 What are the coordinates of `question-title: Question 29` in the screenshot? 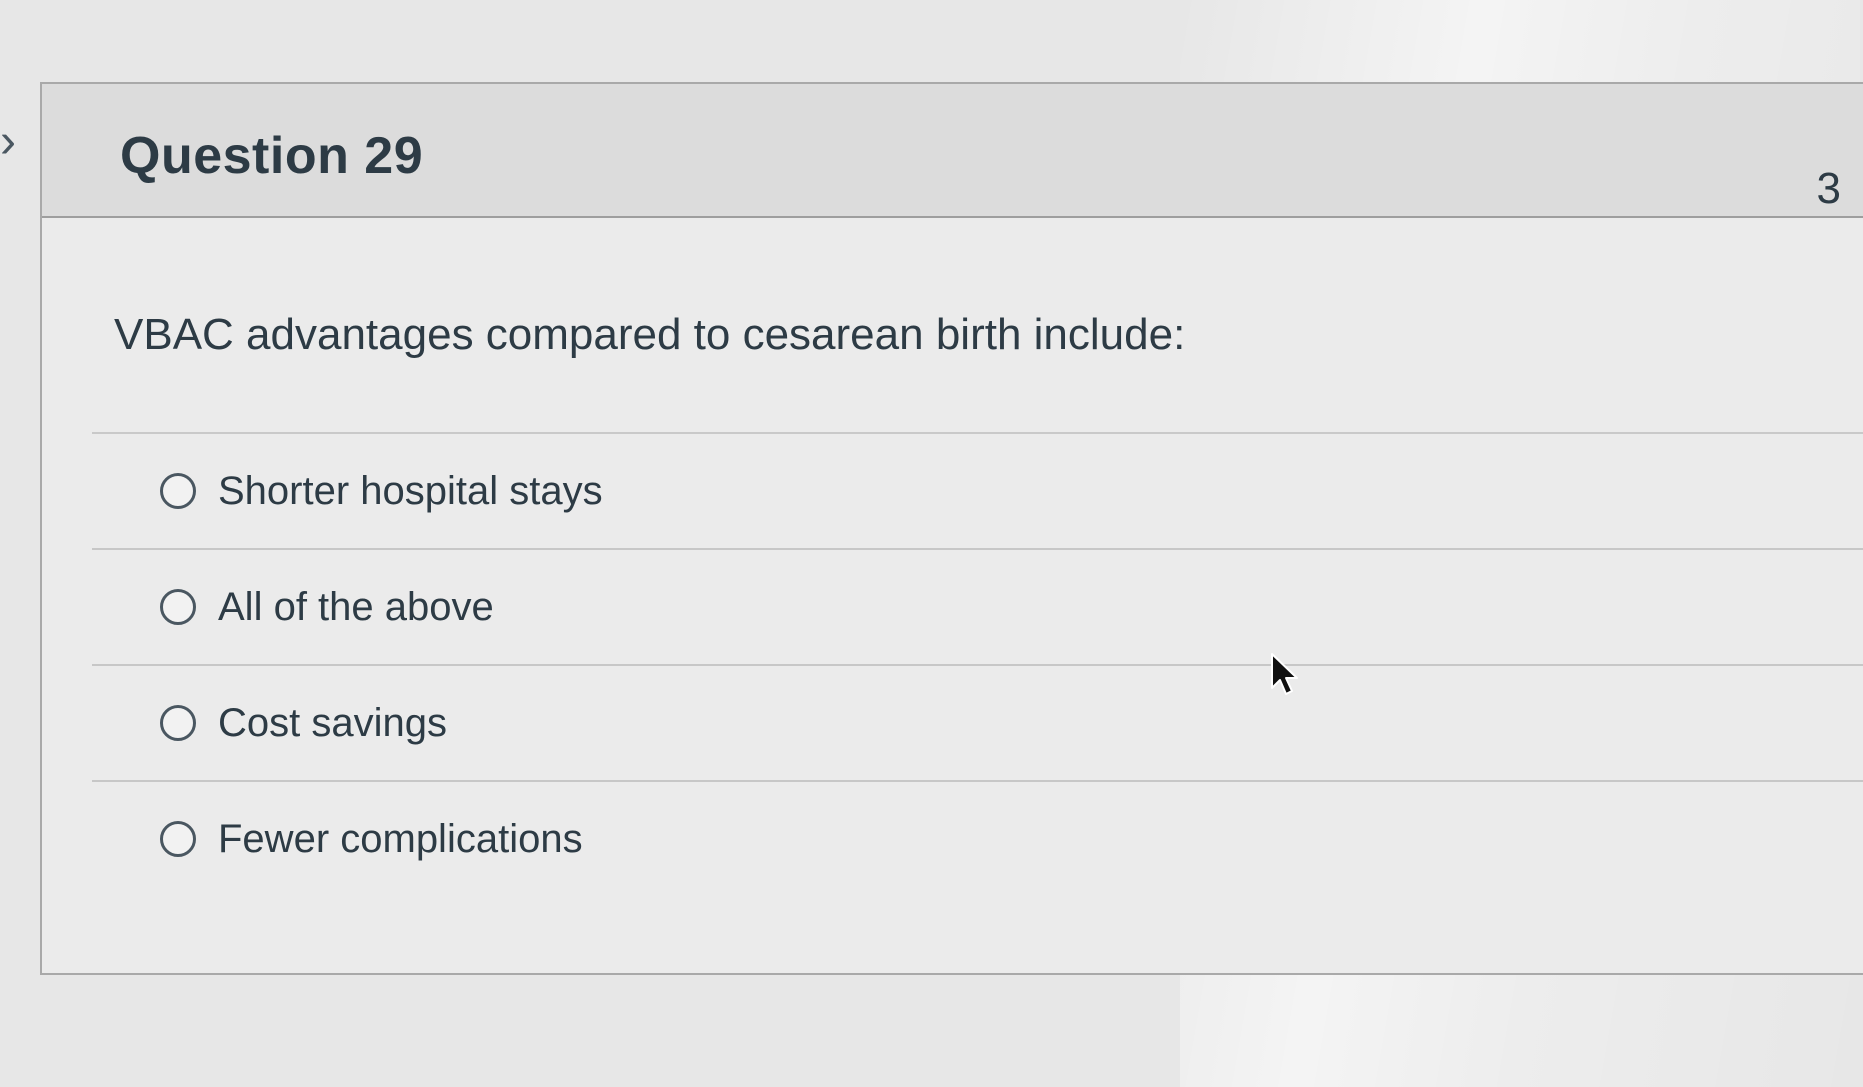 It's located at (272, 156).